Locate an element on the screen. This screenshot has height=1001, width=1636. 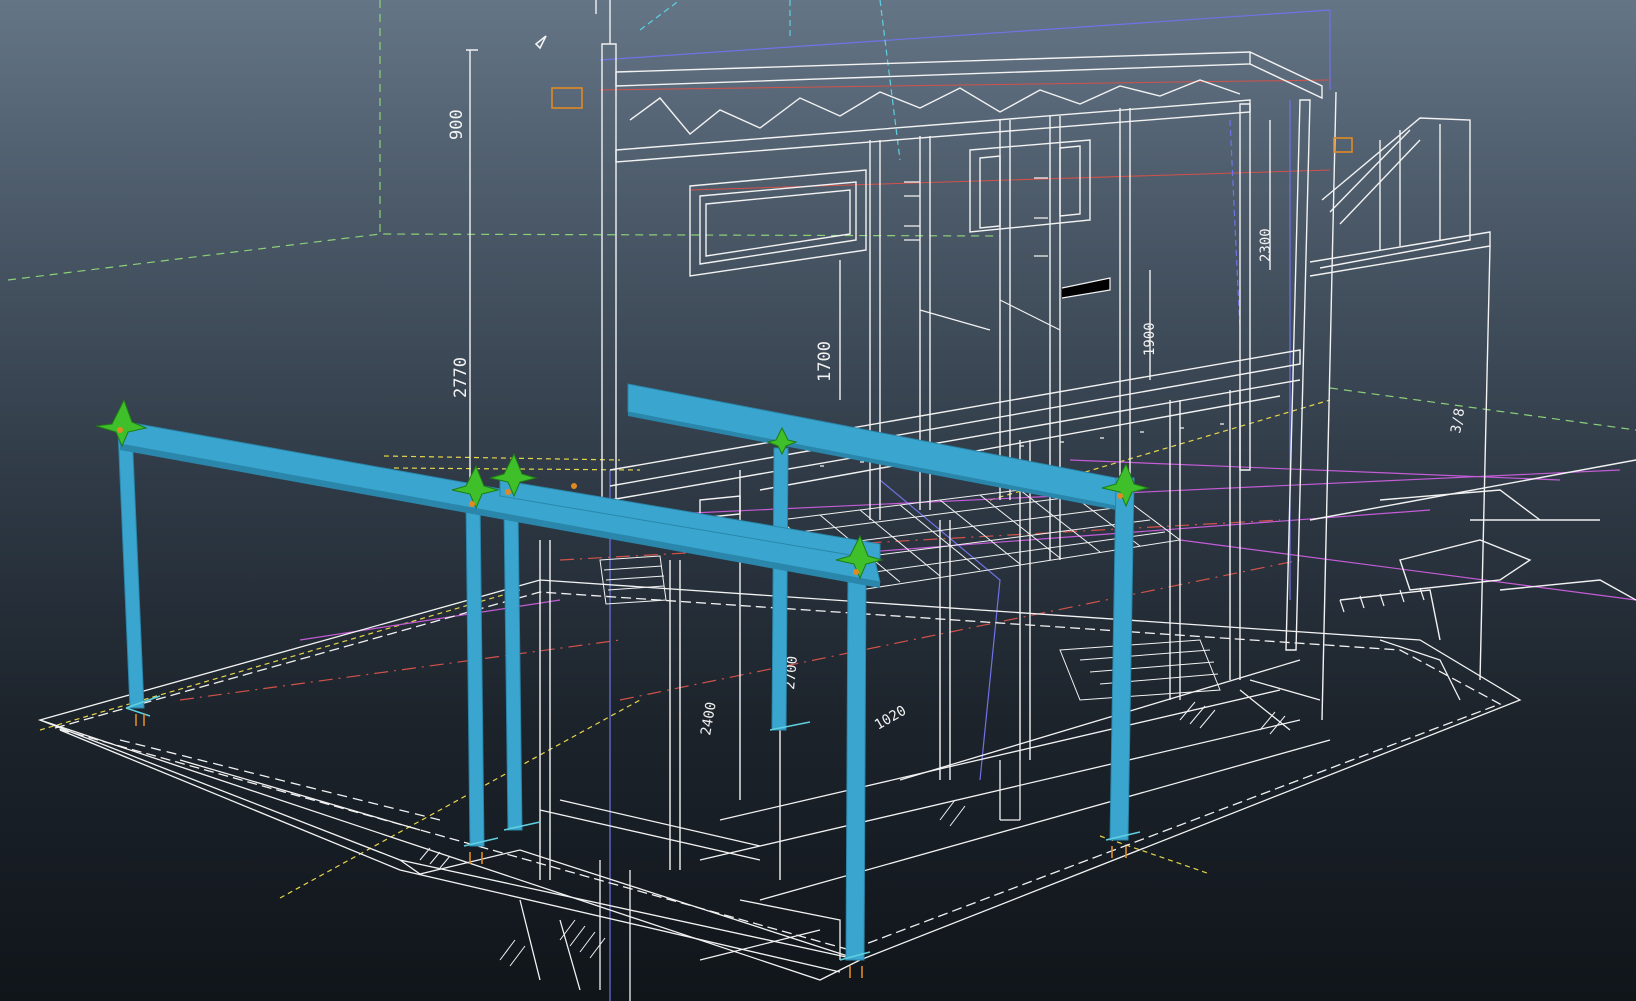
grip-handles is located at coordinates (622, 489).